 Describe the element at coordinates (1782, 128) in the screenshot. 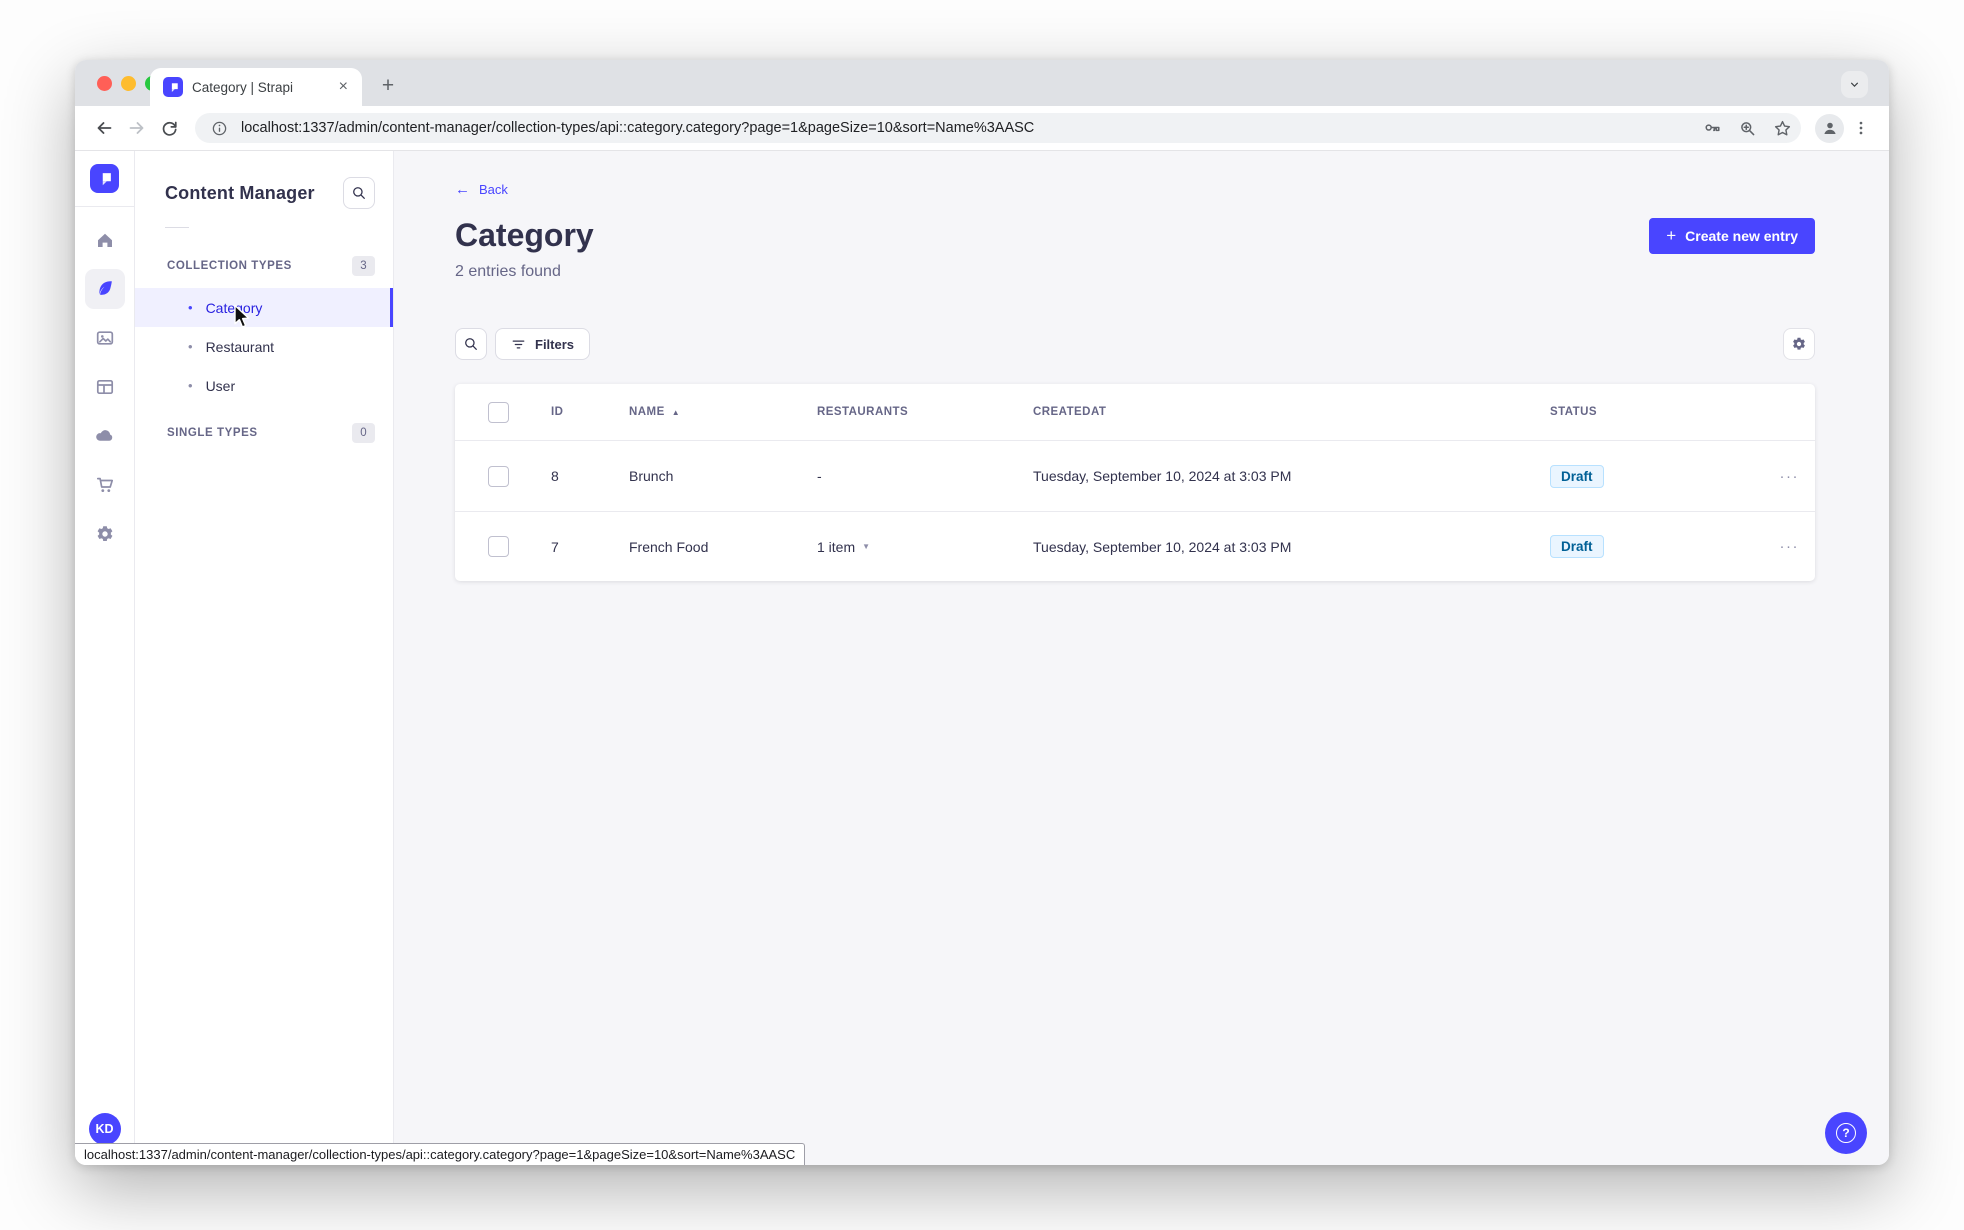

I see `bookmark-star-icon` at that location.